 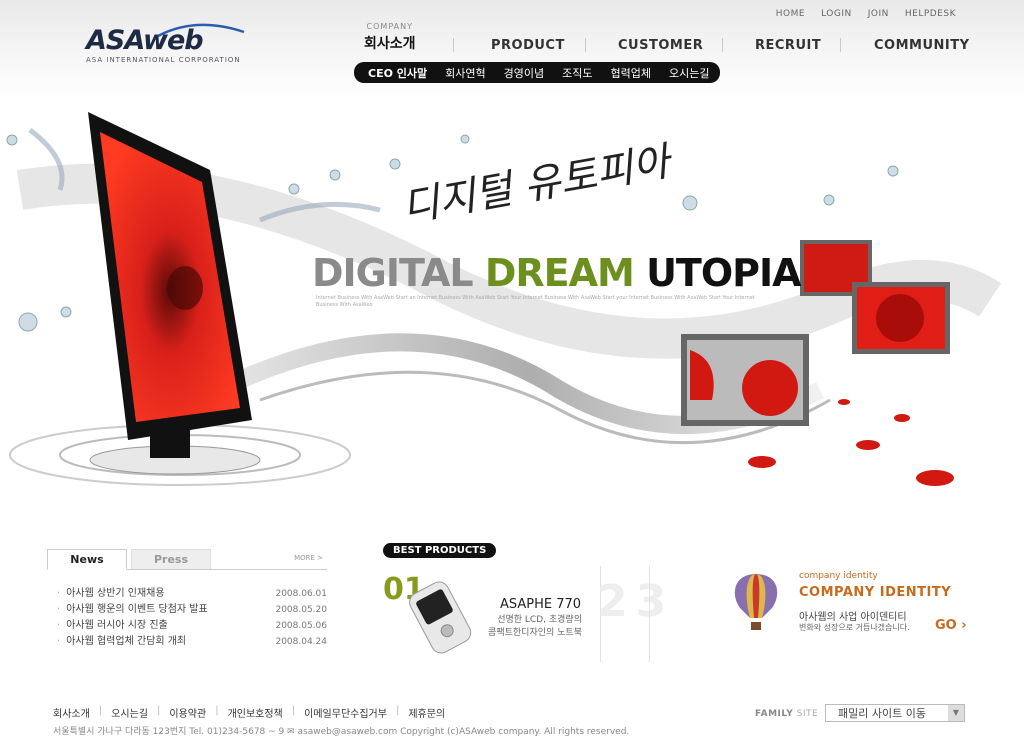 I want to click on nav-product: PRODUCT, so click(x=528, y=45).